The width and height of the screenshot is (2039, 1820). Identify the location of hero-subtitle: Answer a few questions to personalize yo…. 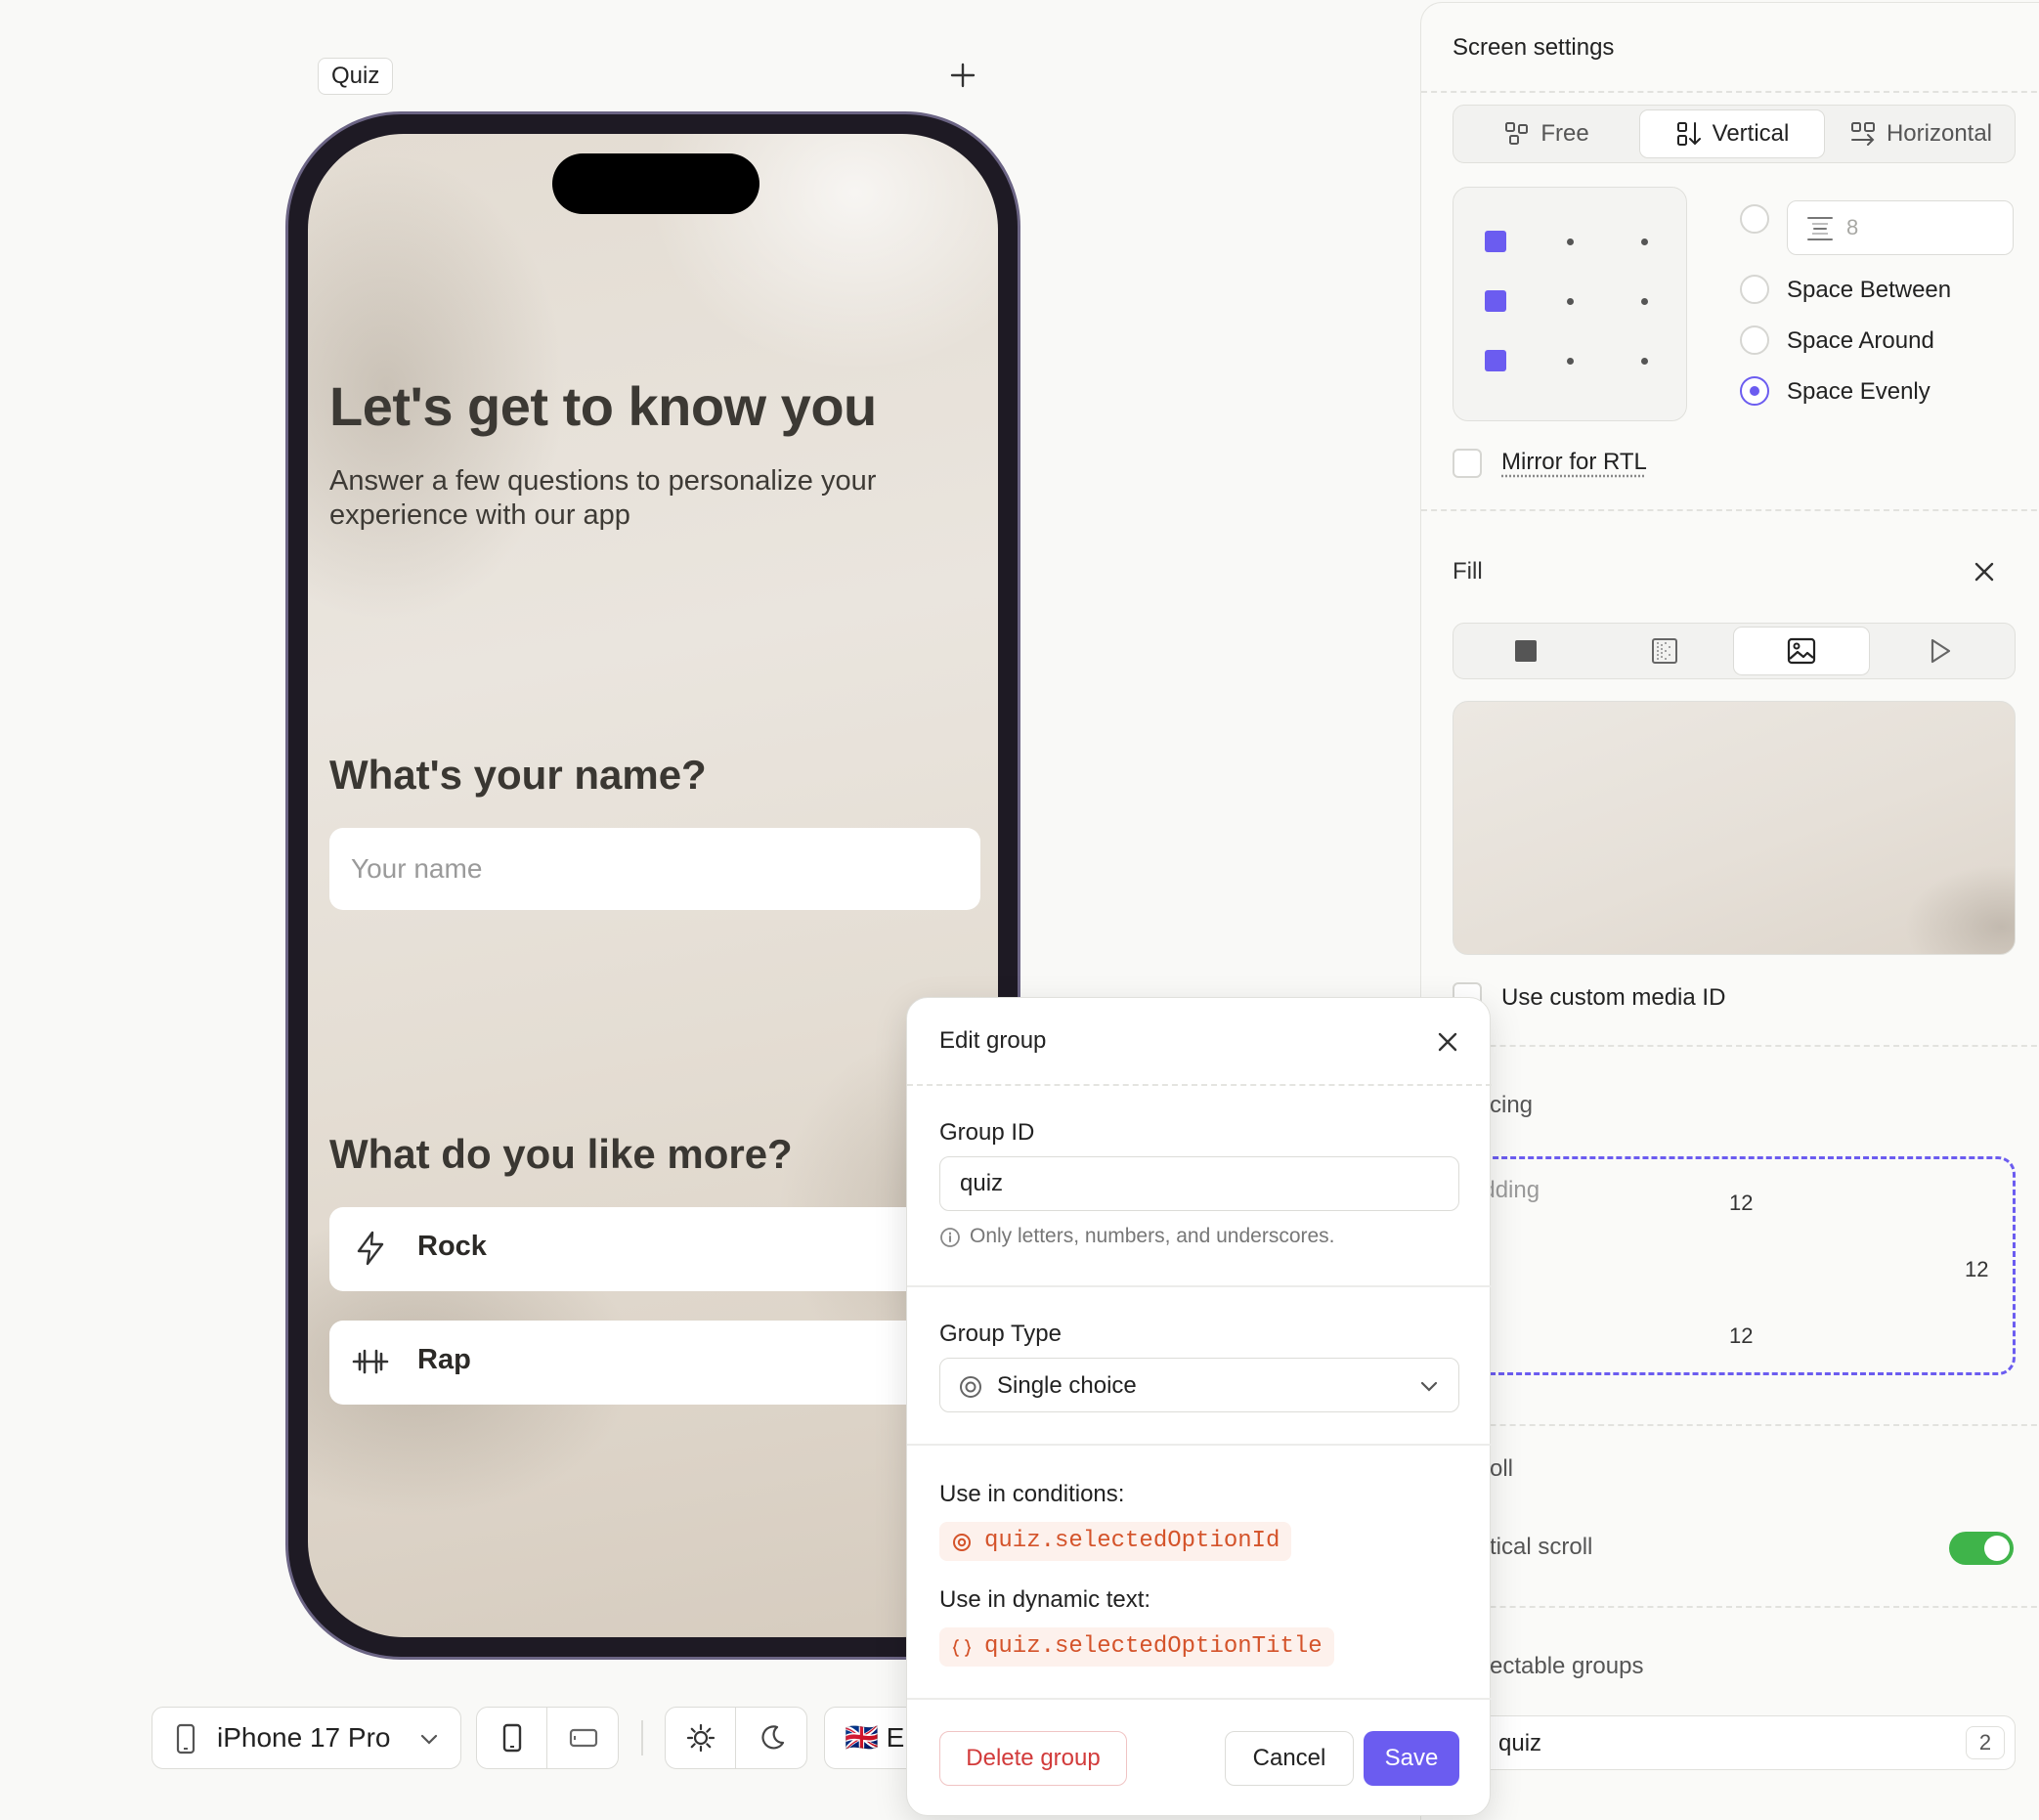
(642, 498).